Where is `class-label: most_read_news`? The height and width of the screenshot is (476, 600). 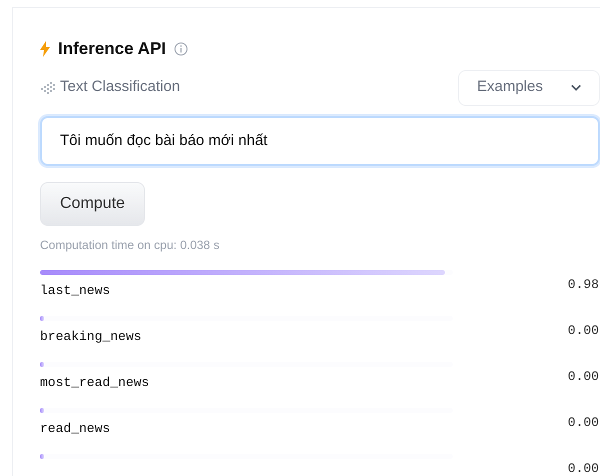 class-label: most_read_news is located at coordinates (95, 382).